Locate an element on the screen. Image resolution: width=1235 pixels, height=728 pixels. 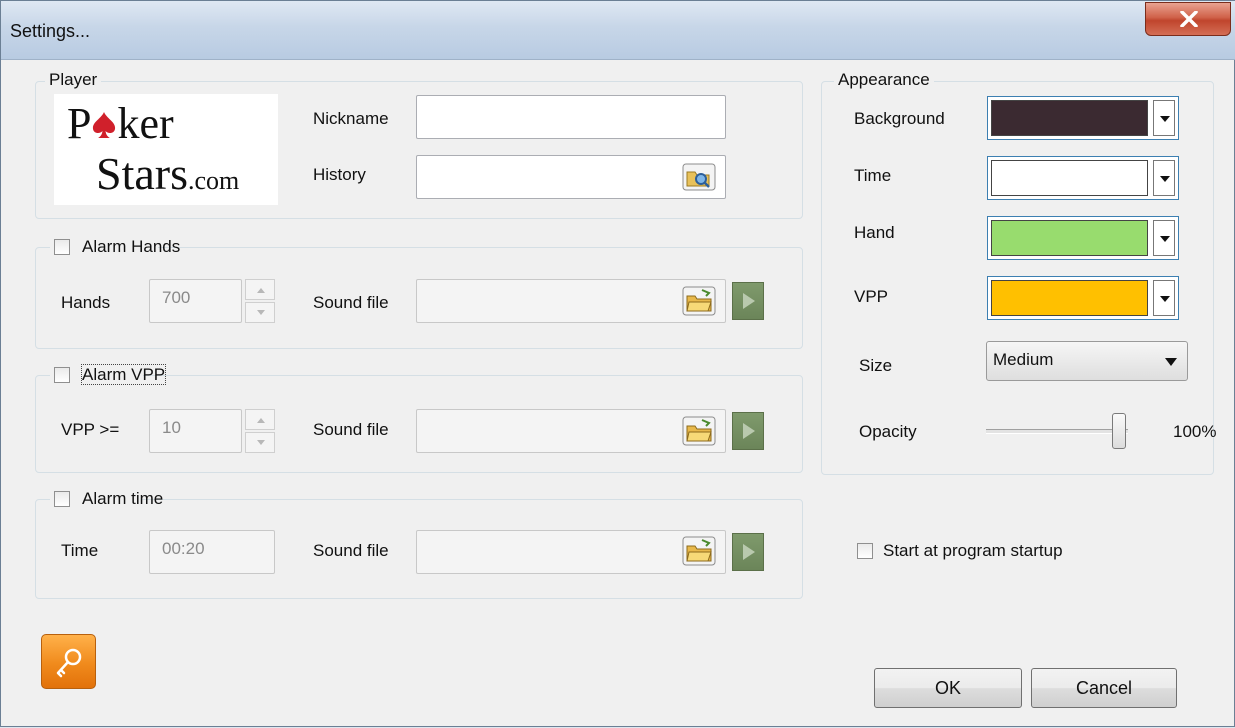
time-sound-label: Sound file is located at coordinates (351, 550).